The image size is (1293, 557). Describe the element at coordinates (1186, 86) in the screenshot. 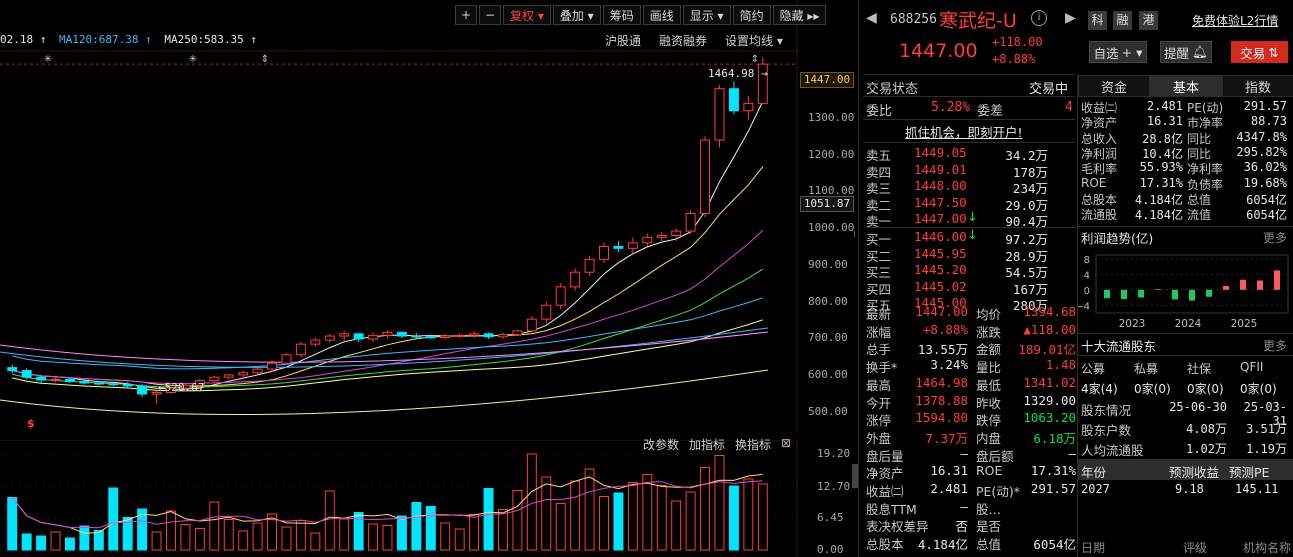

I see `tab-fundamentals: 基本` at that location.